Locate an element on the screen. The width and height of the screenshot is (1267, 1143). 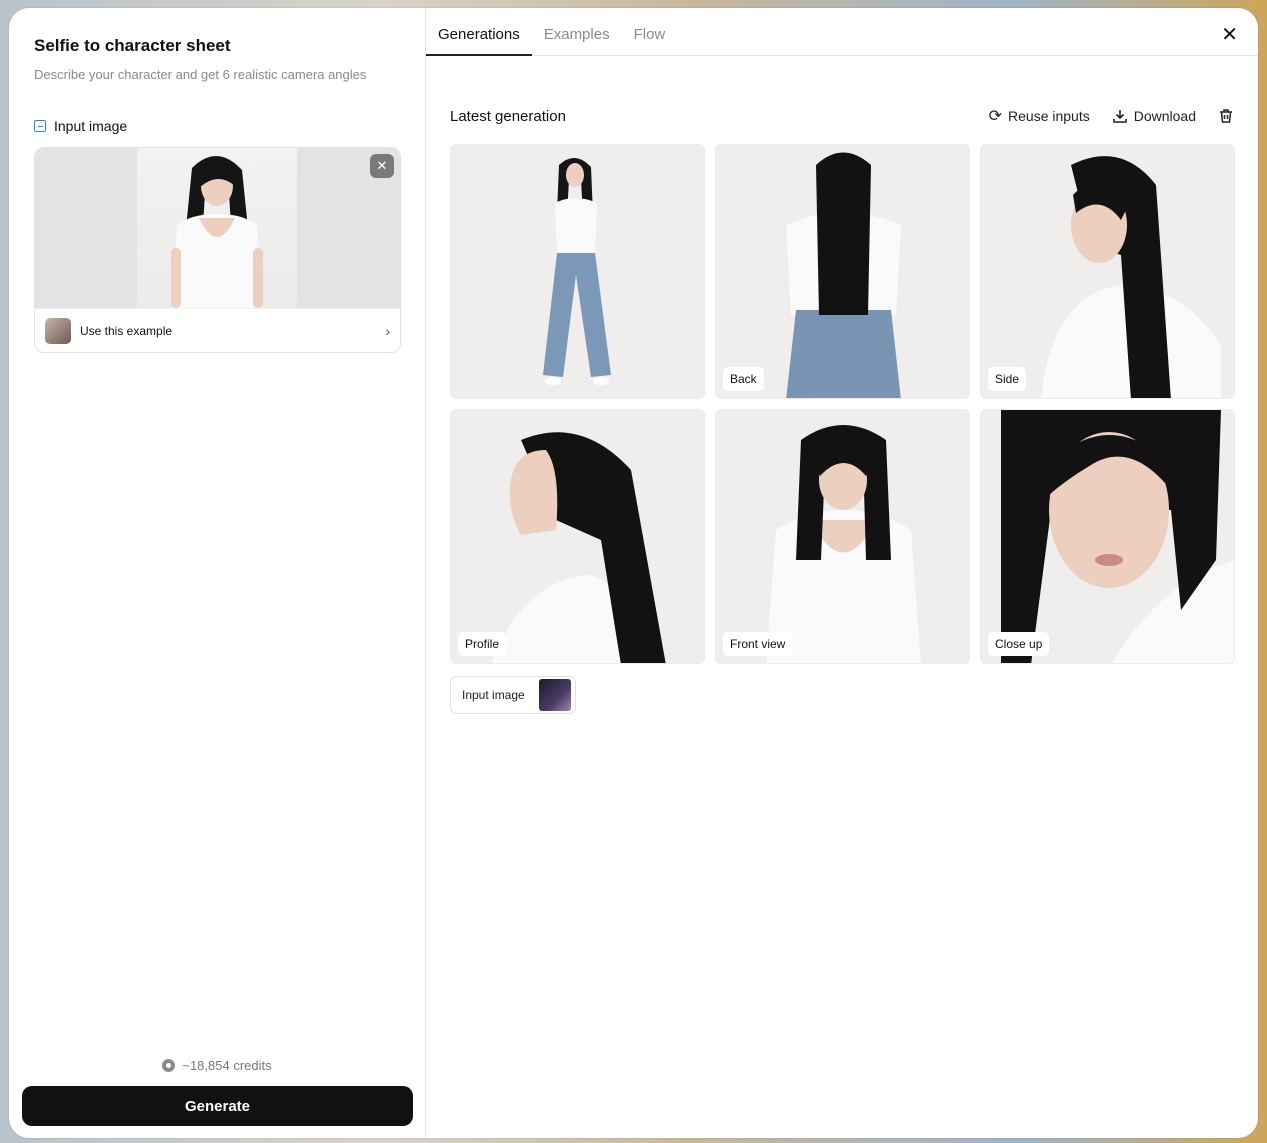
download-icon is located at coordinates (1120, 116).